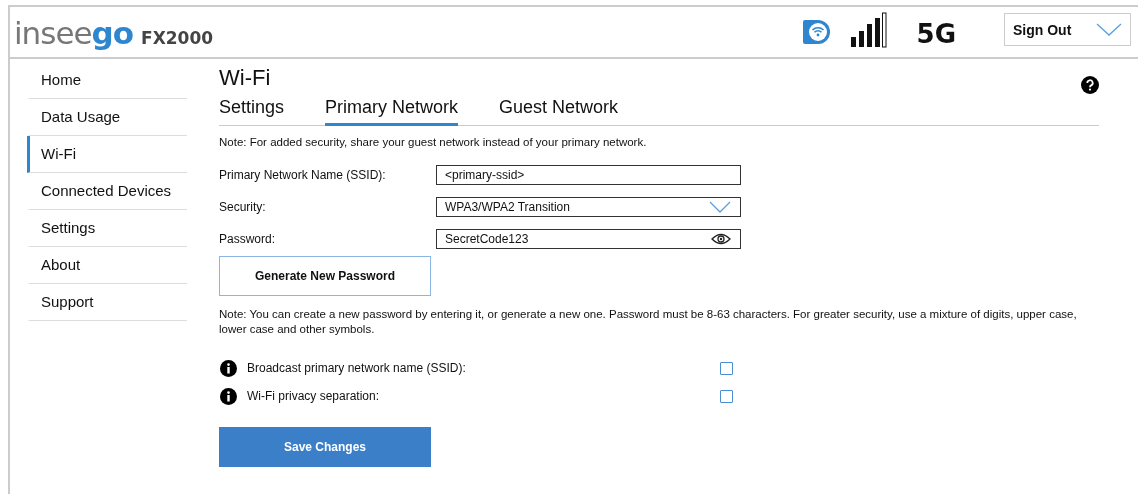 The width and height of the screenshot is (1138, 494). What do you see at coordinates (559, 111) in the screenshot?
I see `tab: Guest Network` at bounding box center [559, 111].